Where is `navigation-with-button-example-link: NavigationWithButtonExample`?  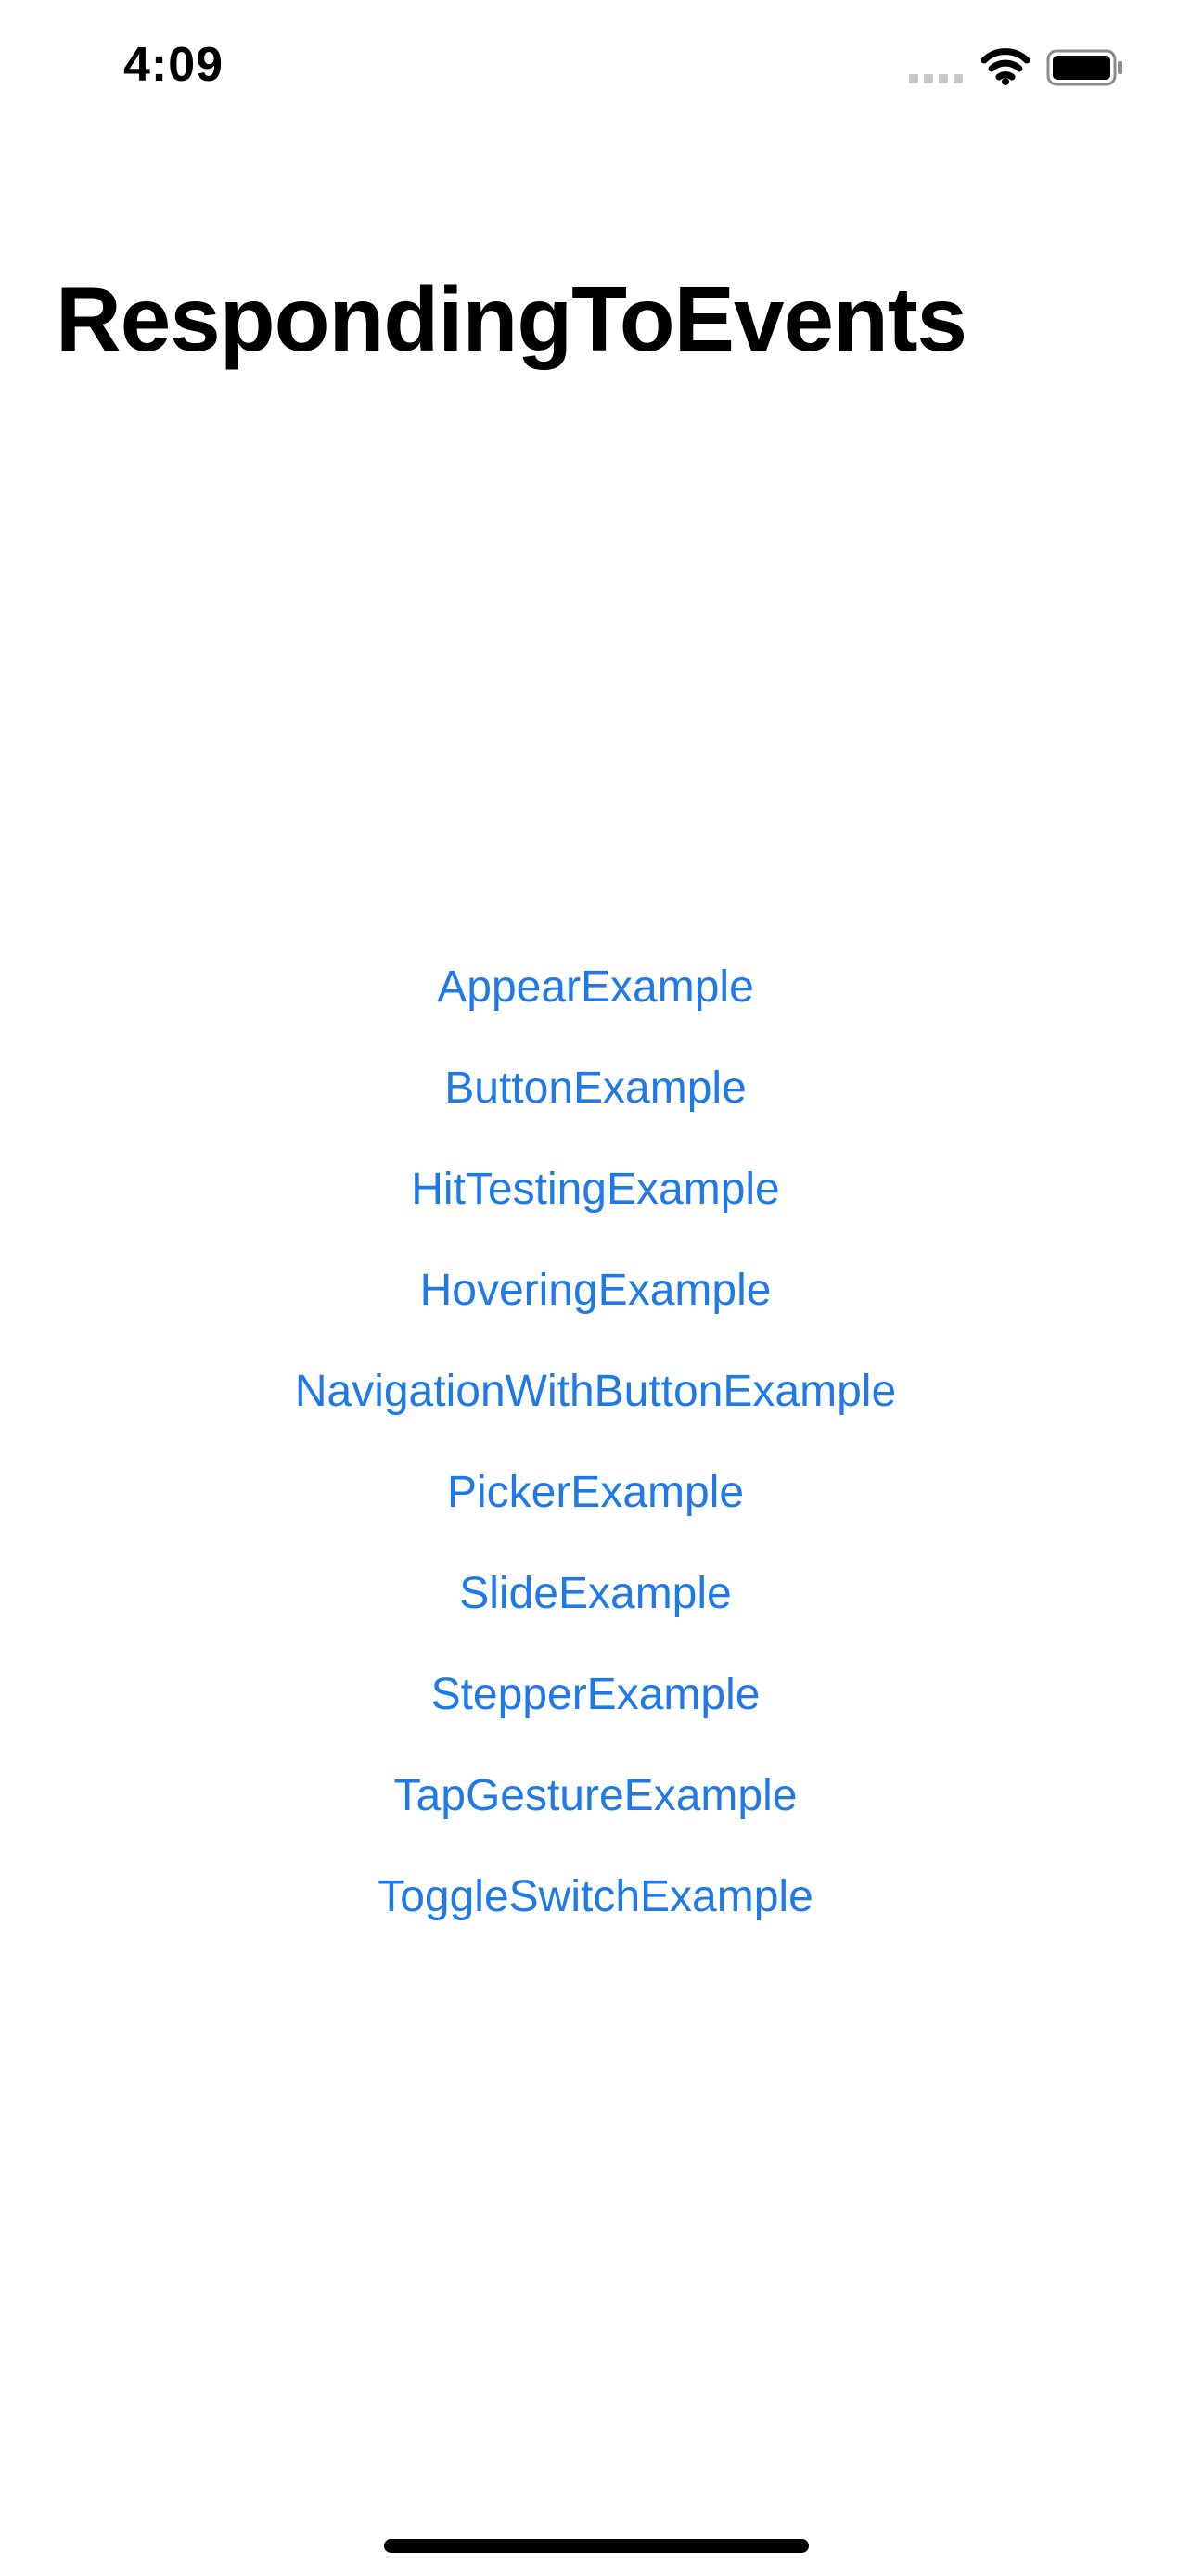 navigation-with-button-example-link: NavigationWithButtonExample is located at coordinates (595, 1391).